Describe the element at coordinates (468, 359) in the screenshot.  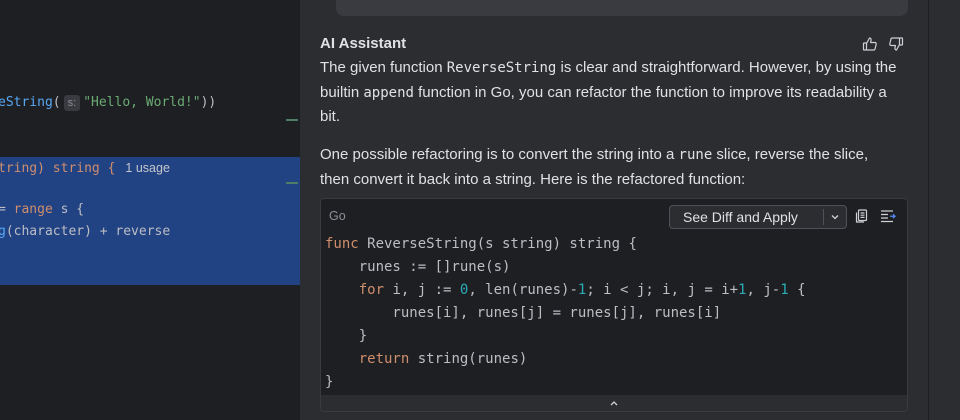
I see `code-token: string(runes)` at that location.